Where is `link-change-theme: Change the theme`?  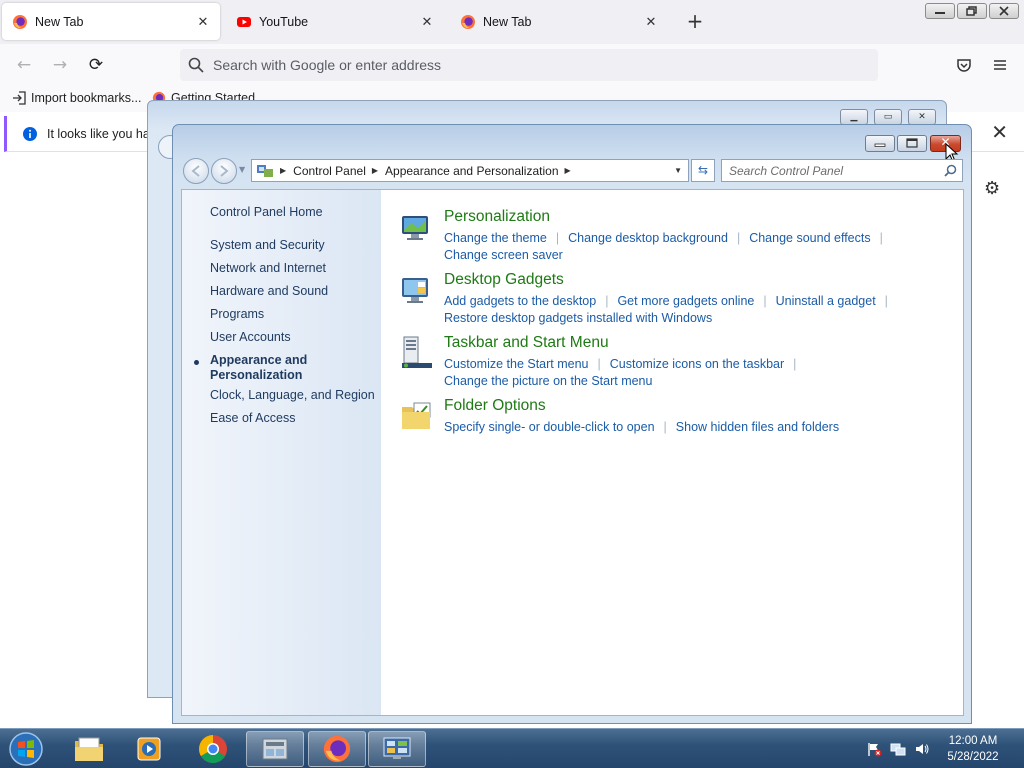
link-change-theme: Change the theme is located at coordinates (495, 238).